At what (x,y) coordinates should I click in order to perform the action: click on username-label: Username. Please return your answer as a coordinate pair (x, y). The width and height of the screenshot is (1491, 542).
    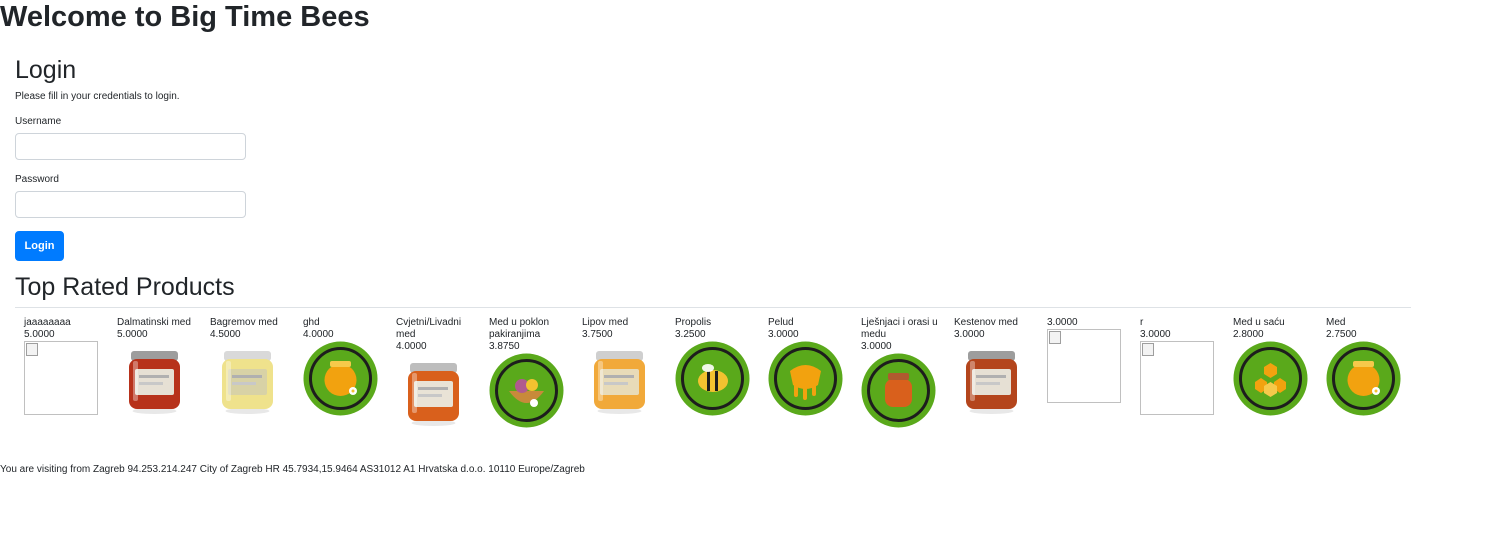
    Looking at the image, I should click on (38, 121).